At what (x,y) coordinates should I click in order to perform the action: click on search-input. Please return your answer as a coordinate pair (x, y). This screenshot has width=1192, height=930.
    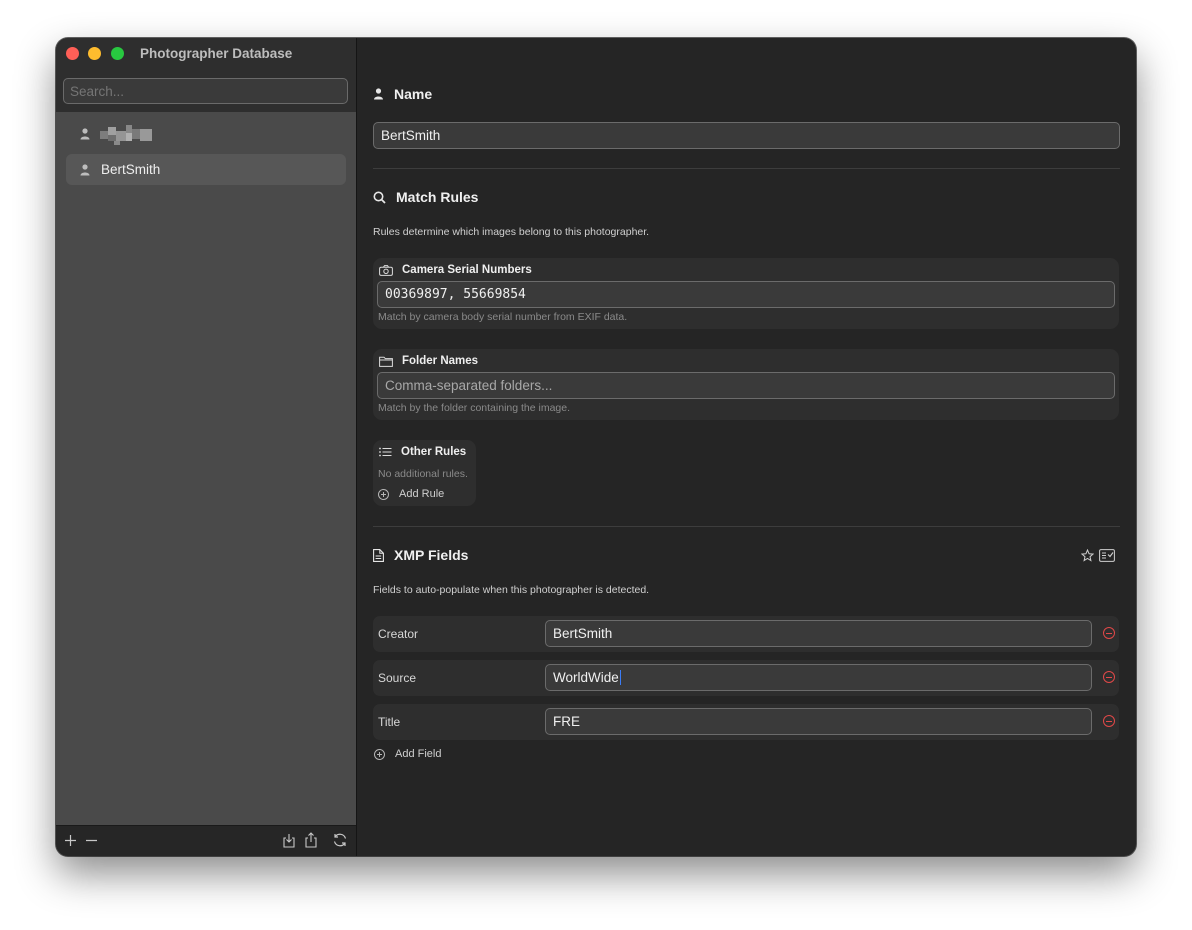
    Looking at the image, I should click on (205, 91).